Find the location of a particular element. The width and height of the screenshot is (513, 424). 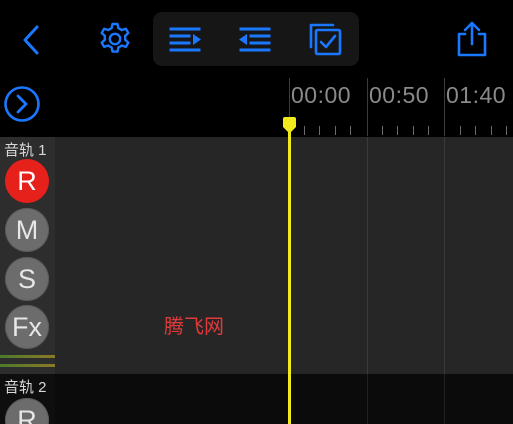

outdent-left-icon is located at coordinates (255, 39).